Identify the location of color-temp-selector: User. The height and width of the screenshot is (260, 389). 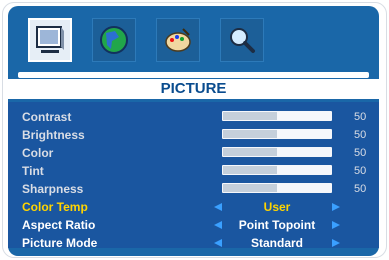
(277, 207).